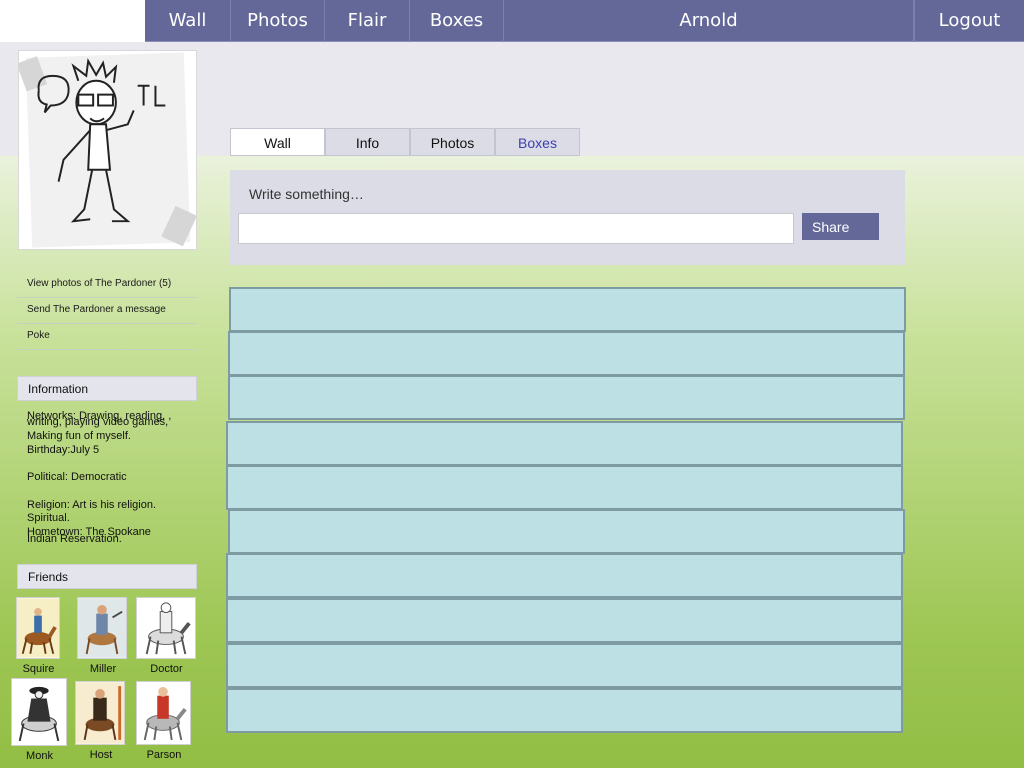  What do you see at coordinates (107, 337) in the screenshot?
I see `poke-link: Poke` at bounding box center [107, 337].